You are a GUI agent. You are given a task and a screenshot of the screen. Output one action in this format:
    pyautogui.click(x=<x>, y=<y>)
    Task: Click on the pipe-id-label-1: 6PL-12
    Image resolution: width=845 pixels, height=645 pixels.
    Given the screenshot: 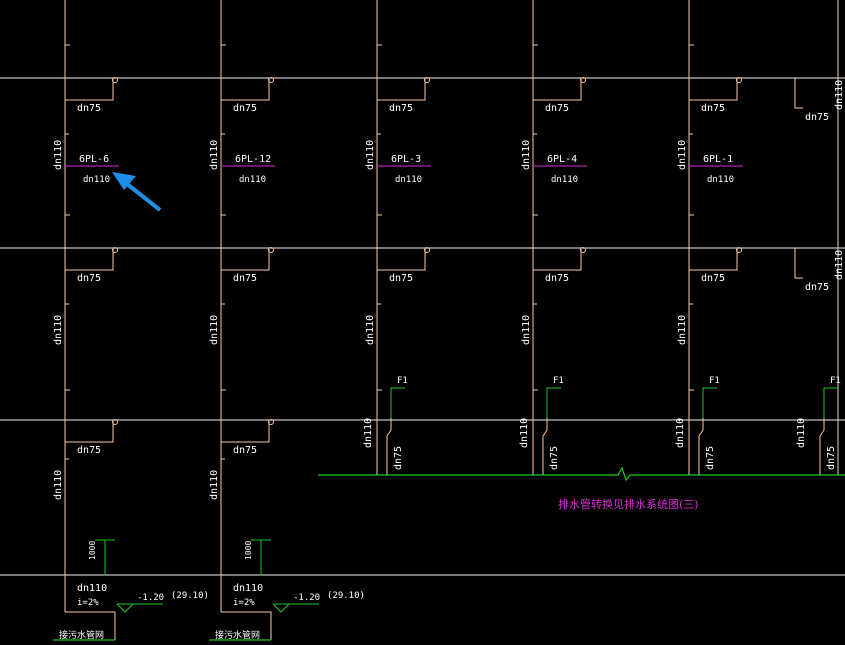 What is the action you would take?
    pyautogui.click(x=253, y=159)
    